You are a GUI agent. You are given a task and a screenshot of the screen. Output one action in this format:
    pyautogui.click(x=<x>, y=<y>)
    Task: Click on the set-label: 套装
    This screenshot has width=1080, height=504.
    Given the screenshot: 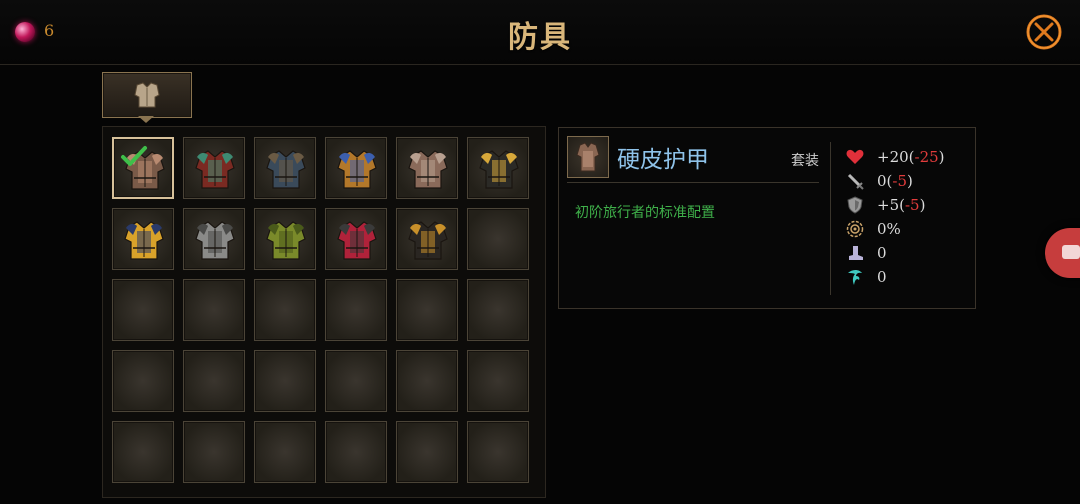 What is the action you would take?
    pyautogui.click(x=805, y=160)
    